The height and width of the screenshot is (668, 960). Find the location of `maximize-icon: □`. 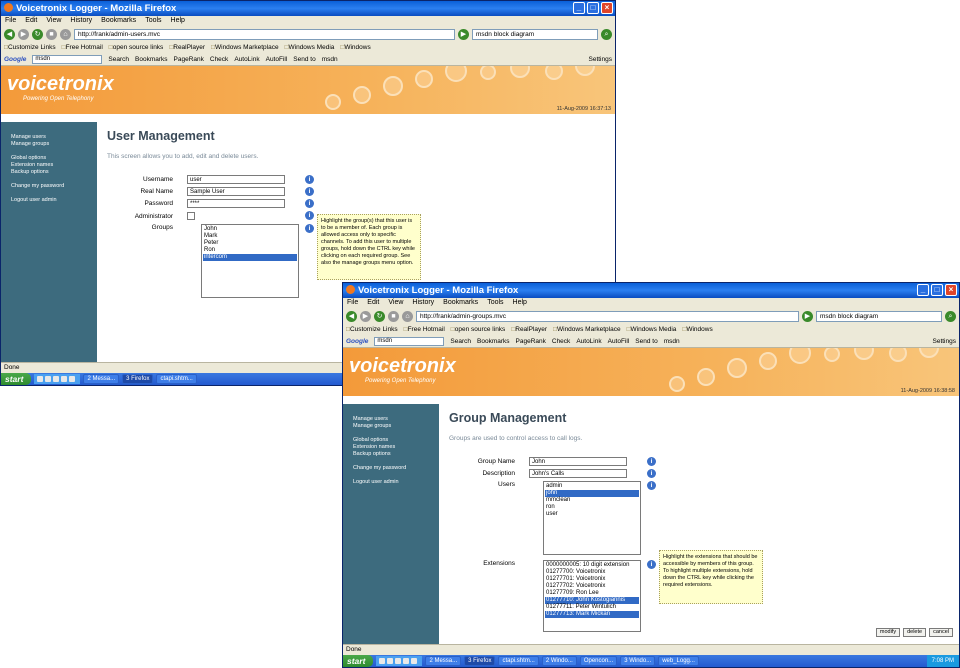

maximize-icon: □ is located at coordinates (937, 290).